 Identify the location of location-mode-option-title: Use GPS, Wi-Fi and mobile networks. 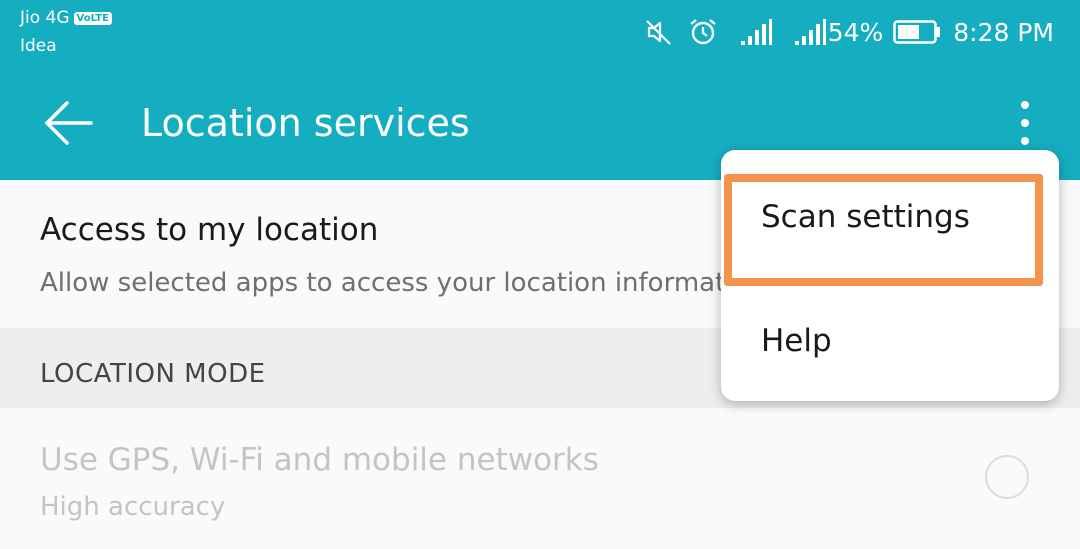
(319, 460).